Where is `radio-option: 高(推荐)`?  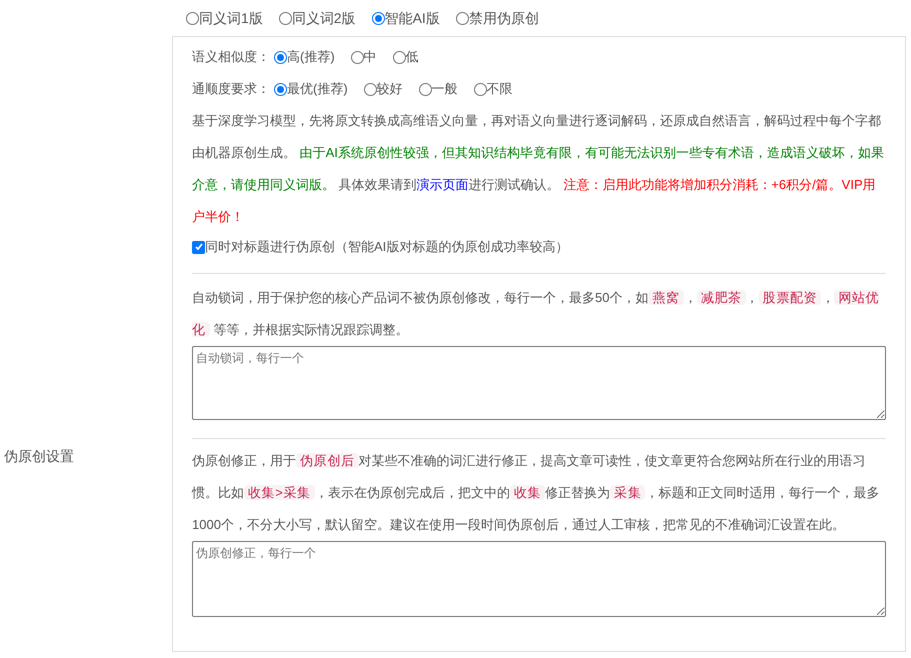
radio-option: 高(推荐) is located at coordinates (304, 57).